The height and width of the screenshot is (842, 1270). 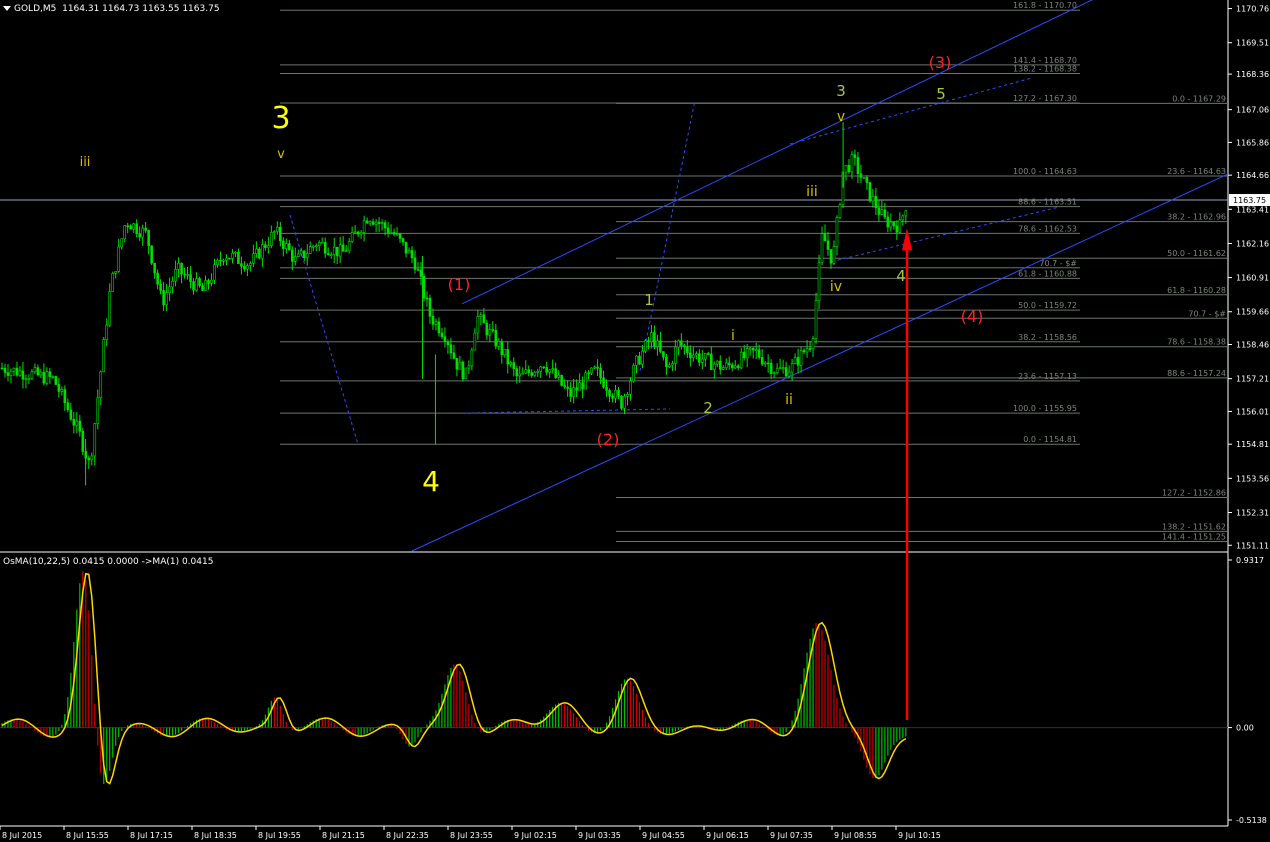 What do you see at coordinates (919, 835) in the screenshot?
I see `time-tick-label: 9 Jul 10:15` at bounding box center [919, 835].